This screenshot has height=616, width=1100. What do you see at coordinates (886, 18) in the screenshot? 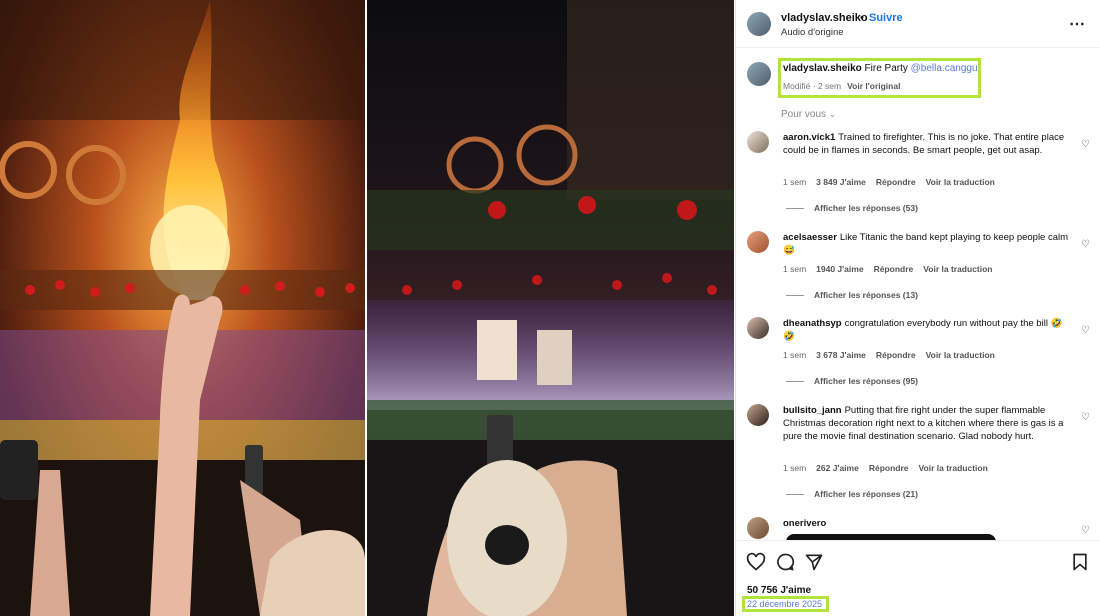
I see `follow-button: Suivre` at bounding box center [886, 18].